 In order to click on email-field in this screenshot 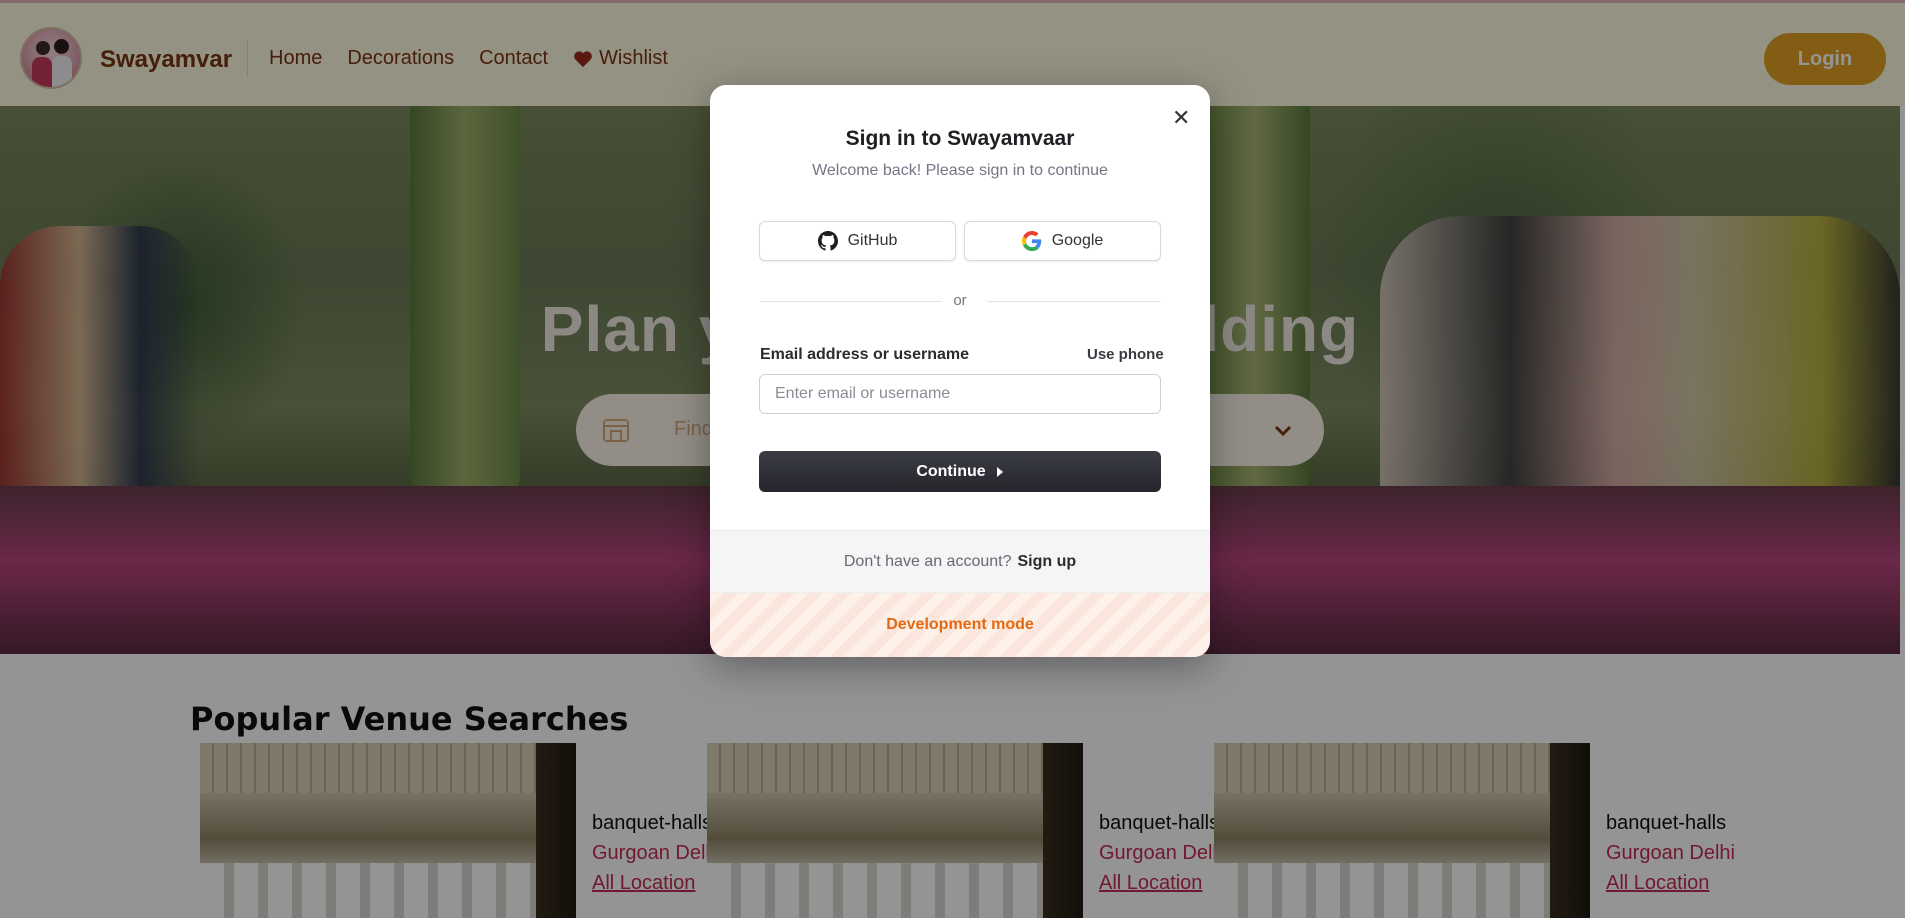, I will do `click(960, 394)`.